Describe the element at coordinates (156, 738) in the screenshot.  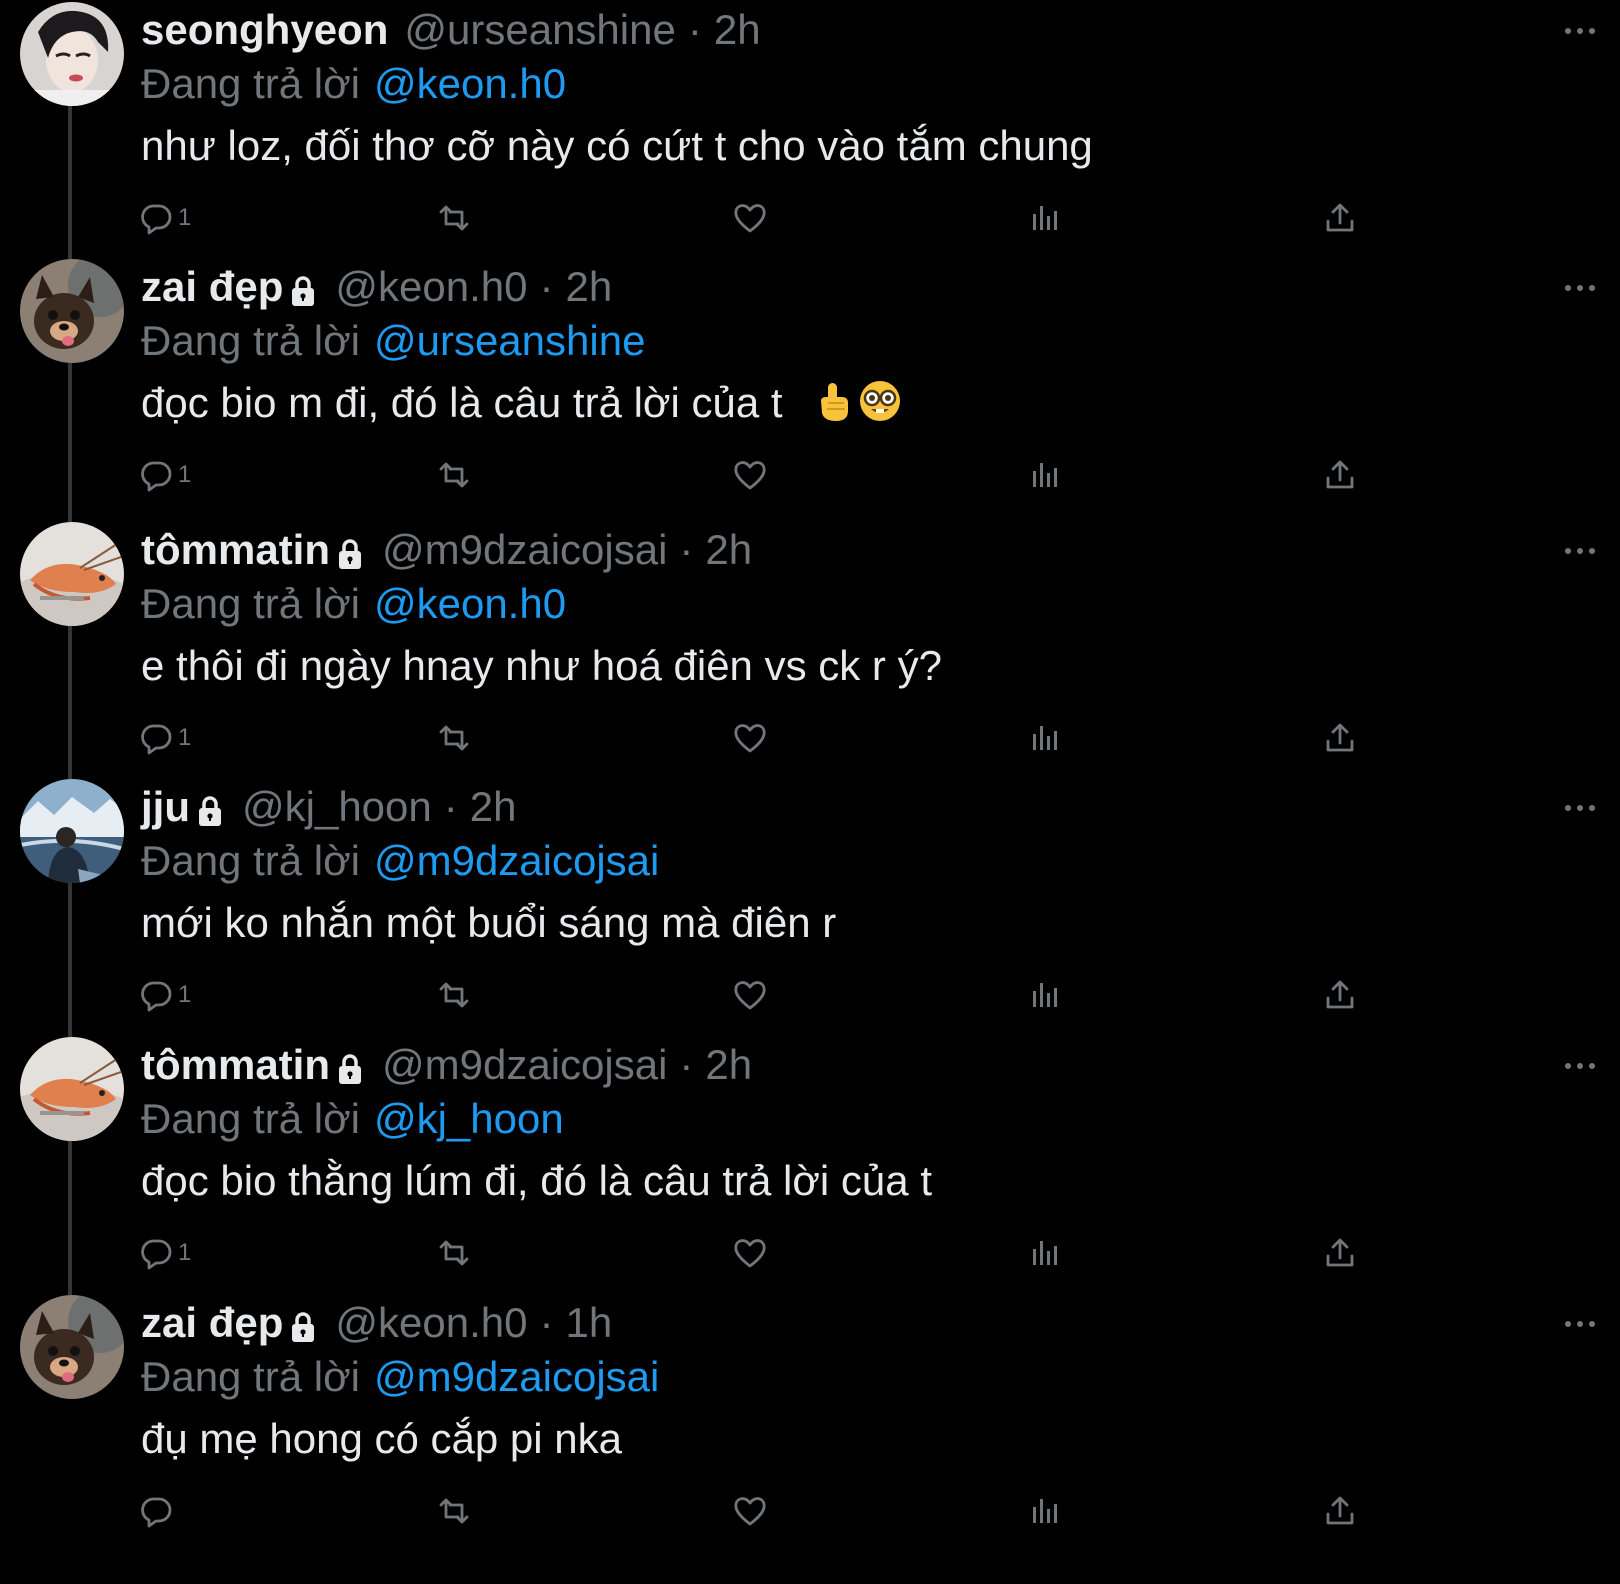
I see `reply-icon` at that location.